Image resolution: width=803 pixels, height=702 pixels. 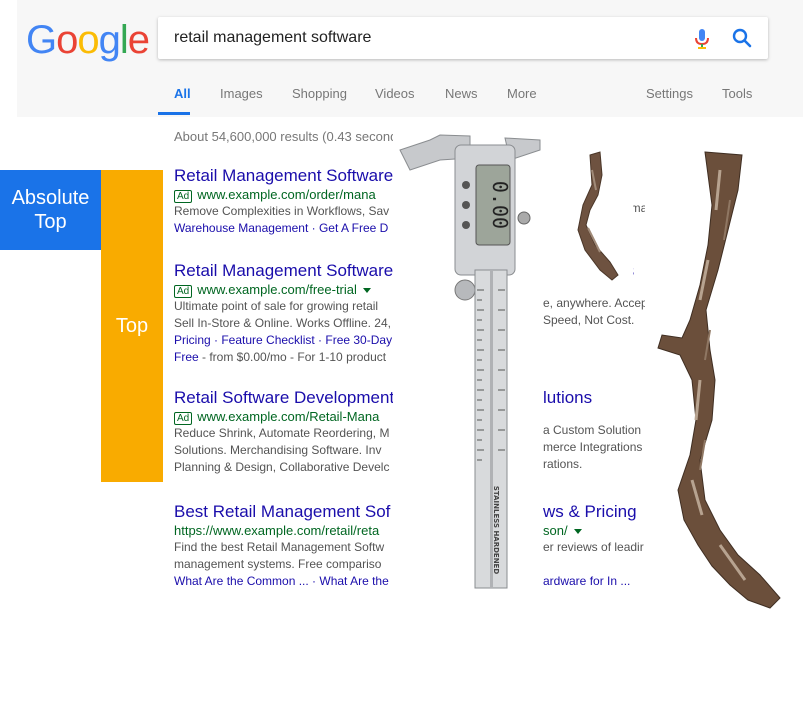 I want to click on tab-news: News, so click(x=461, y=93).